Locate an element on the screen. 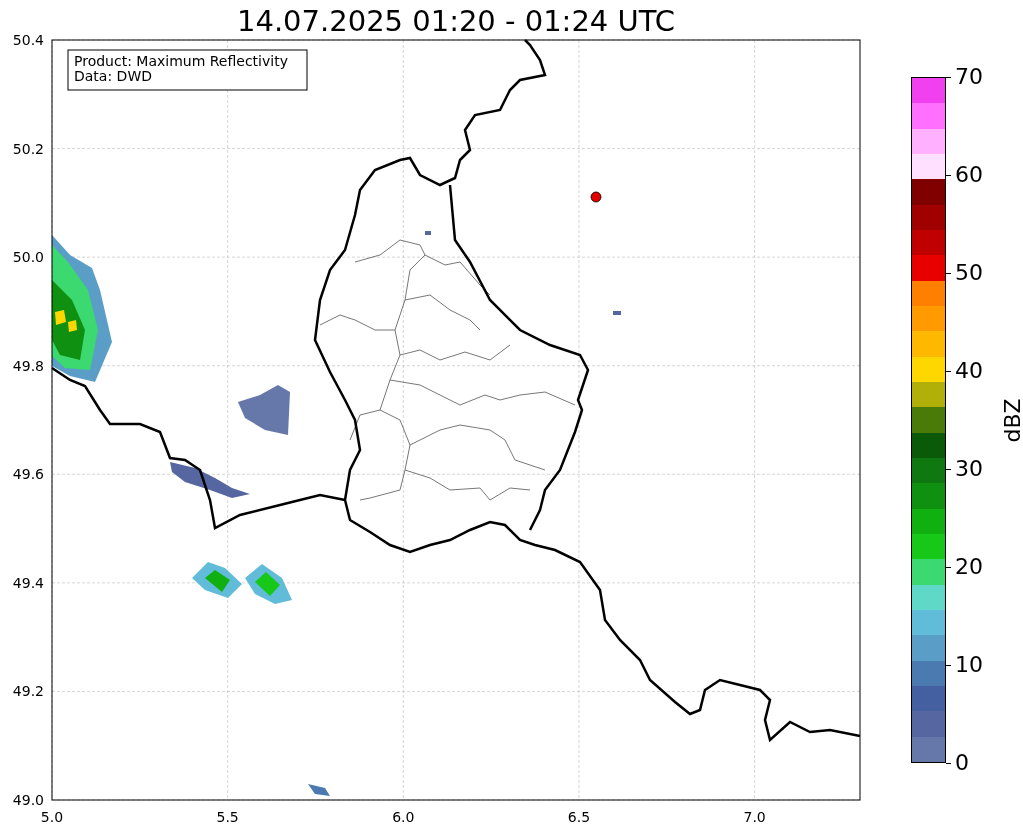 This screenshot has width=1023, height=834. colorbar-tick-label: 40 is located at coordinates (969, 371).